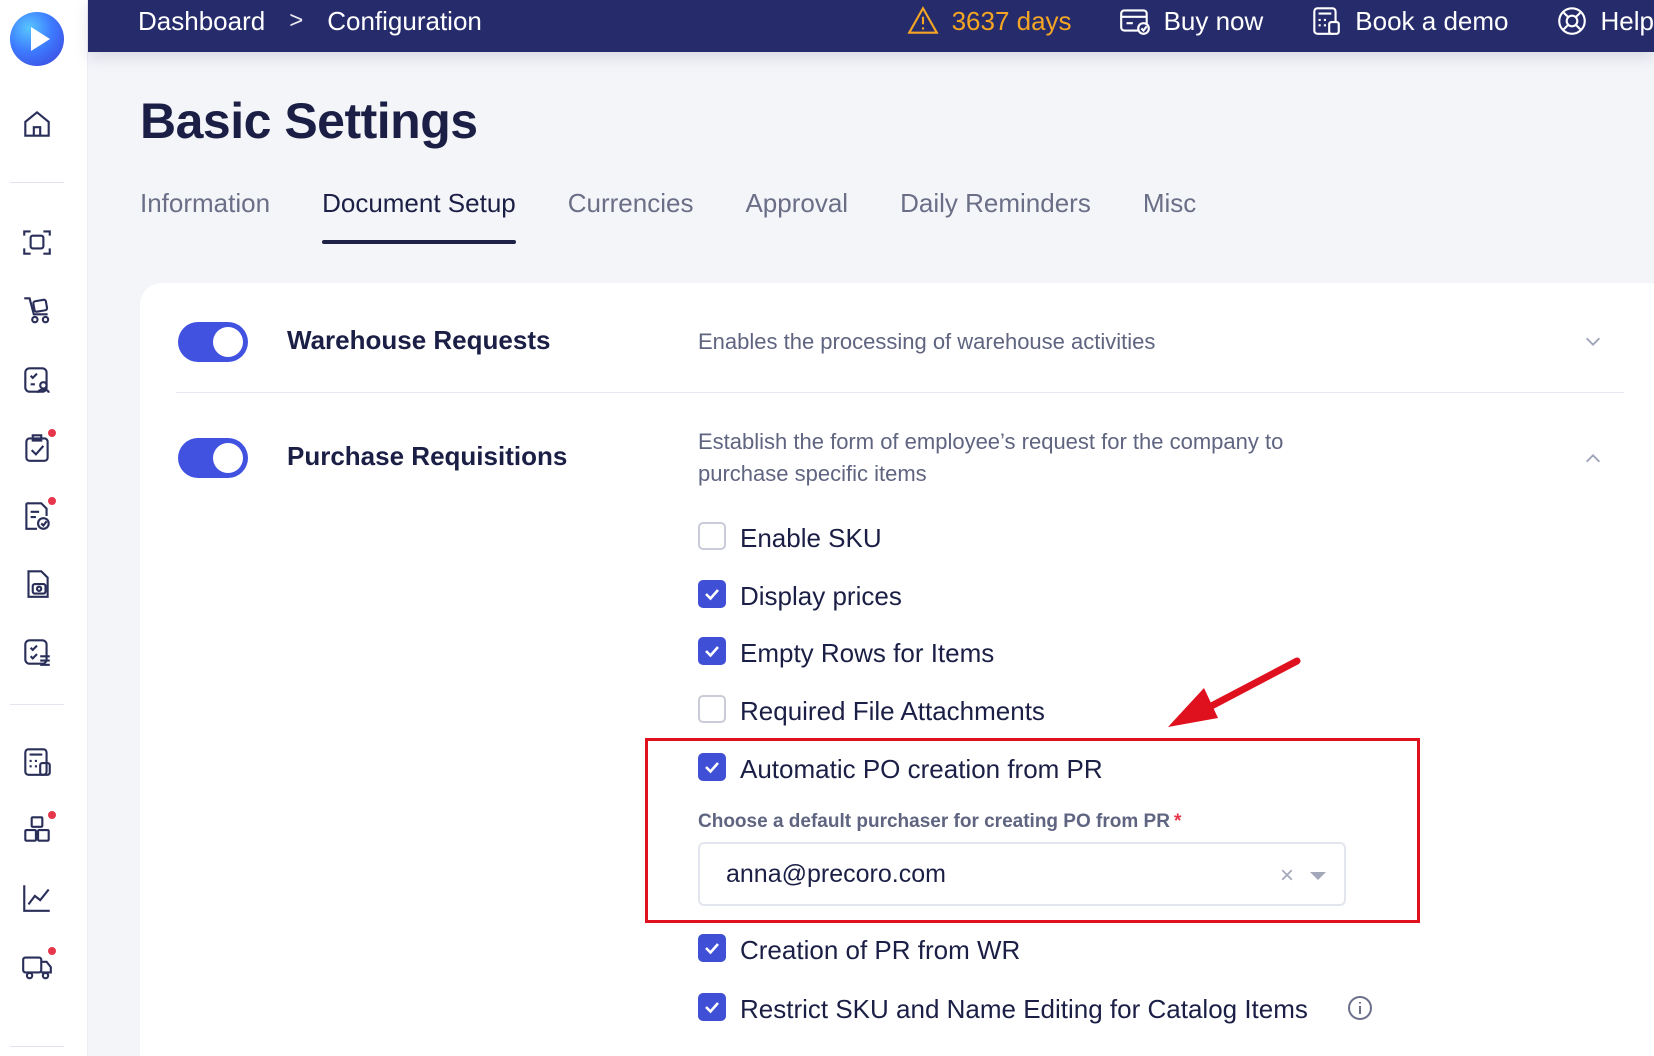 This screenshot has width=1654, height=1056. Describe the element at coordinates (821, 596) in the screenshot. I see `display-prices-label: Display prices` at that location.